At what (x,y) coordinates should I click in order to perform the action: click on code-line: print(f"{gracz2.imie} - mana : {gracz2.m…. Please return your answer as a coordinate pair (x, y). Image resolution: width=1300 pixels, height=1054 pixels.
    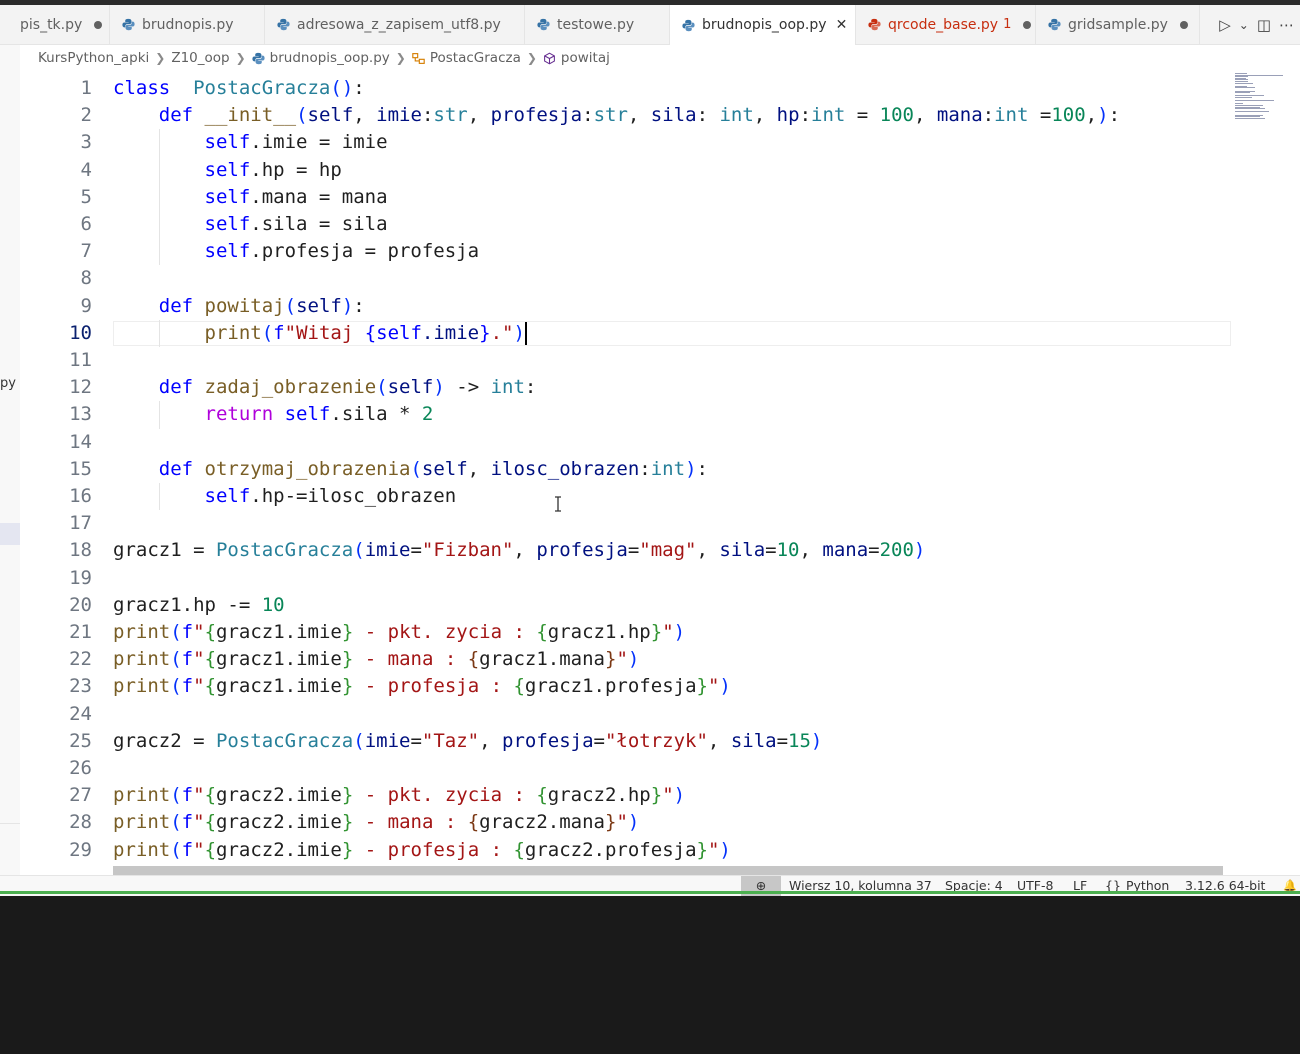
    Looking at the image, I should click on (376, 822).